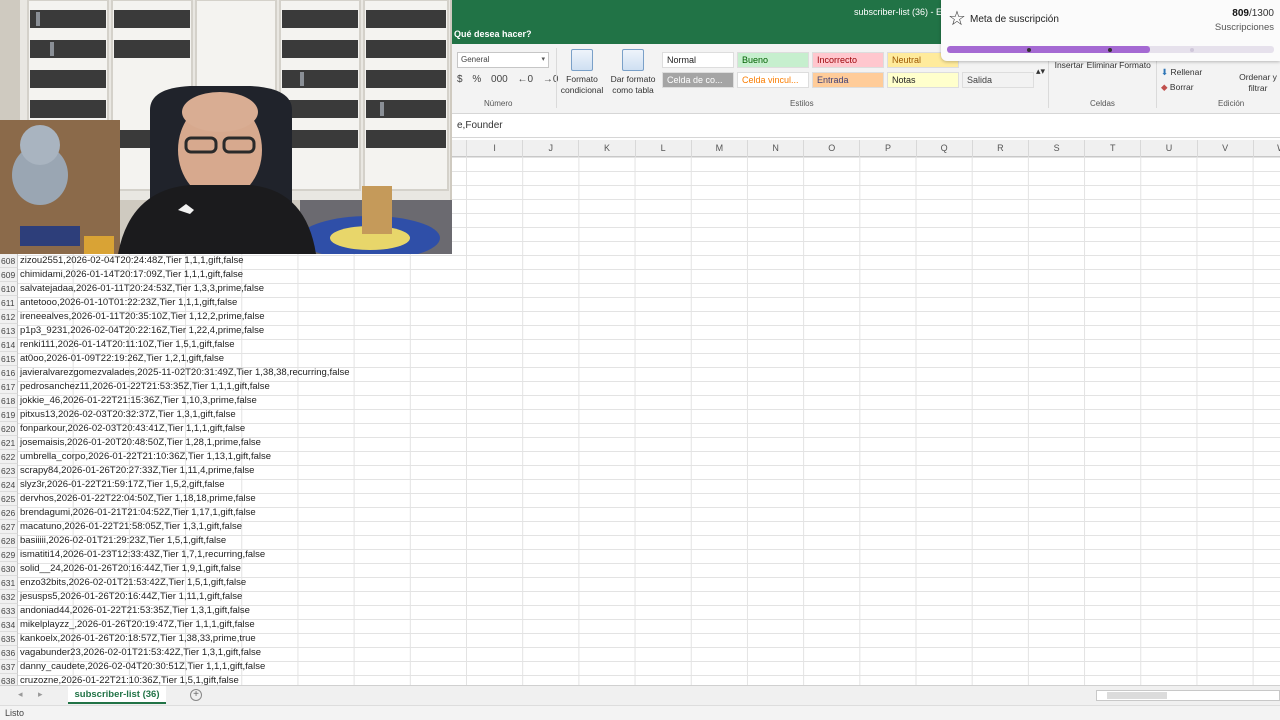 Image resolution: width=1280 pixels, height=720 pixels. Describe the element at coordinates (9, 541) in the screenshot. I see `row-number: 628` at that location.